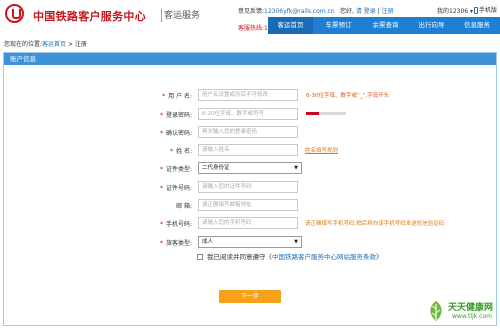  Describe the element at coordinates (332, 113) in the screenshot. I see `strength-level-empty` at that location.